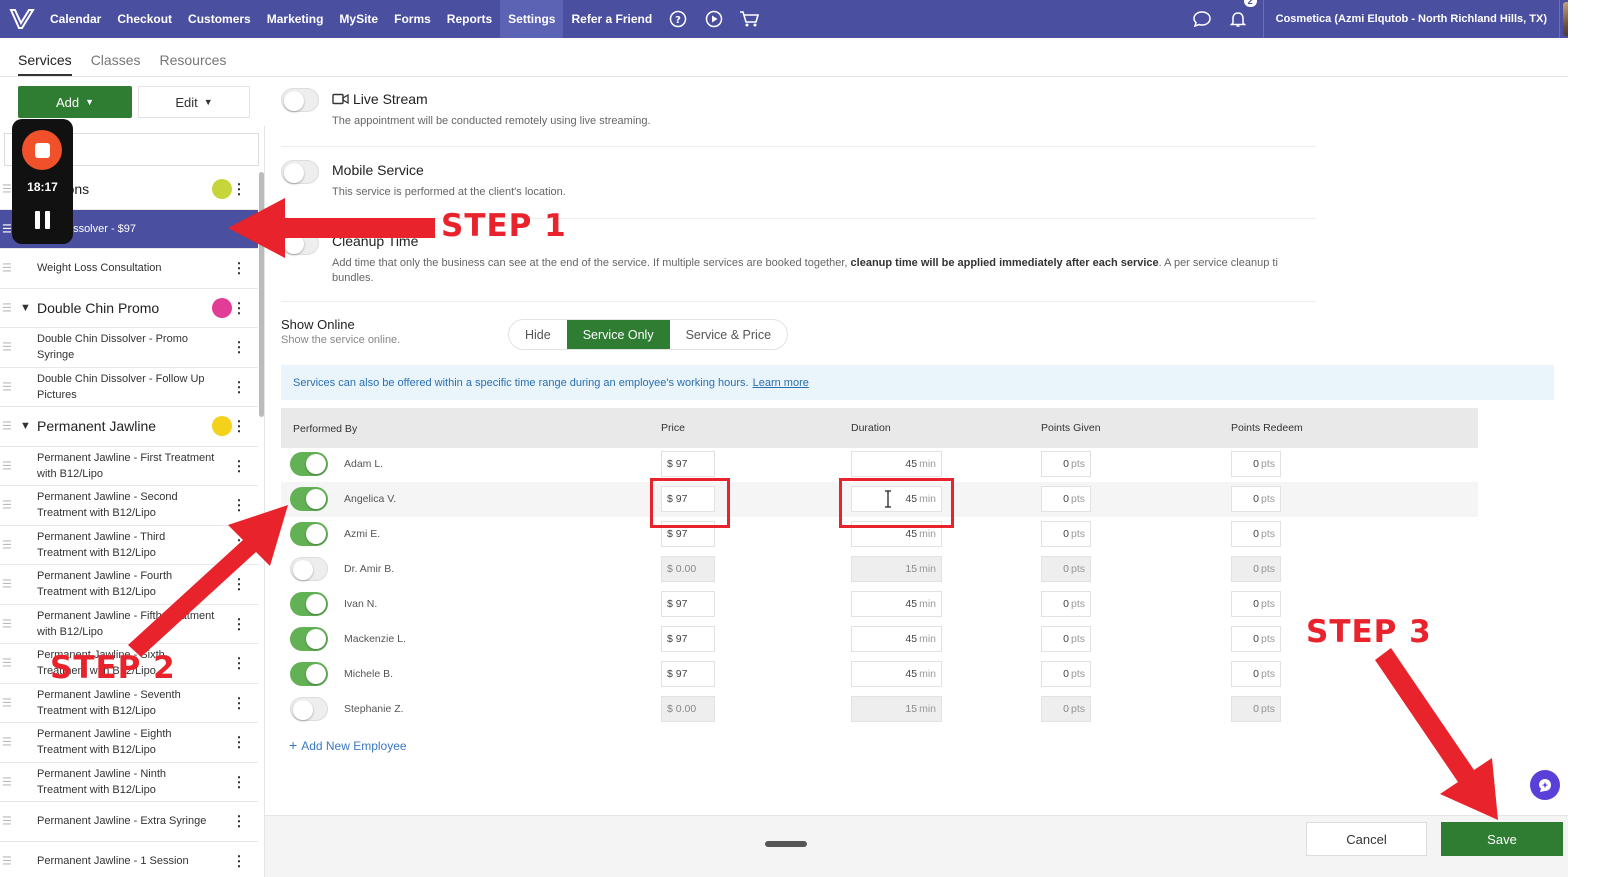 The image size is (1600, 877). What do you see at coordinates (1545, 785) in the screenshot?
I see `ai-assistant-icon` at bounding box center [1545, 785].